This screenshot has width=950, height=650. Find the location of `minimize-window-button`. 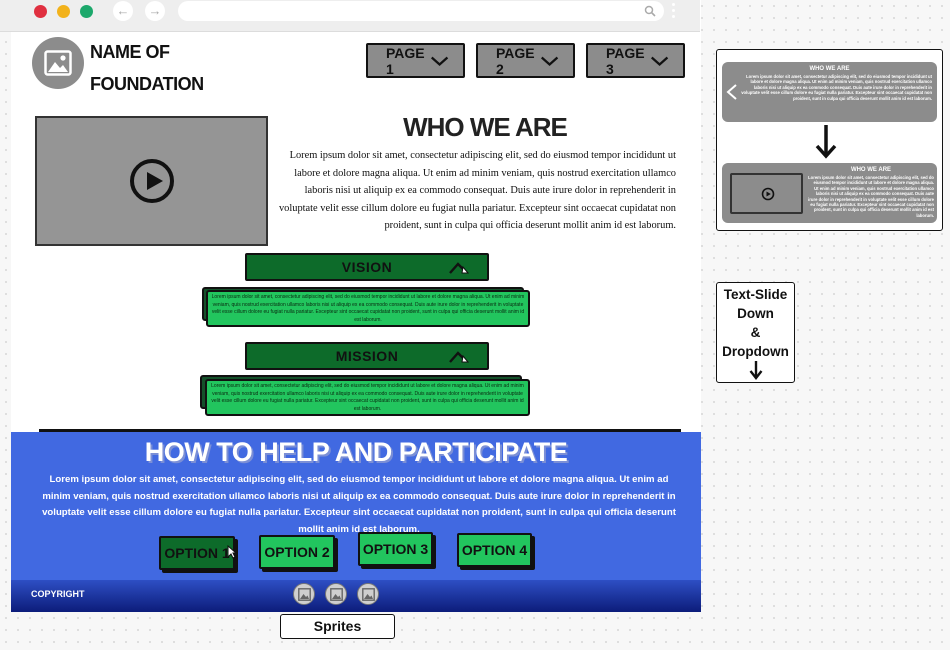

minimize-window-button is located at coordinates (63, 11).